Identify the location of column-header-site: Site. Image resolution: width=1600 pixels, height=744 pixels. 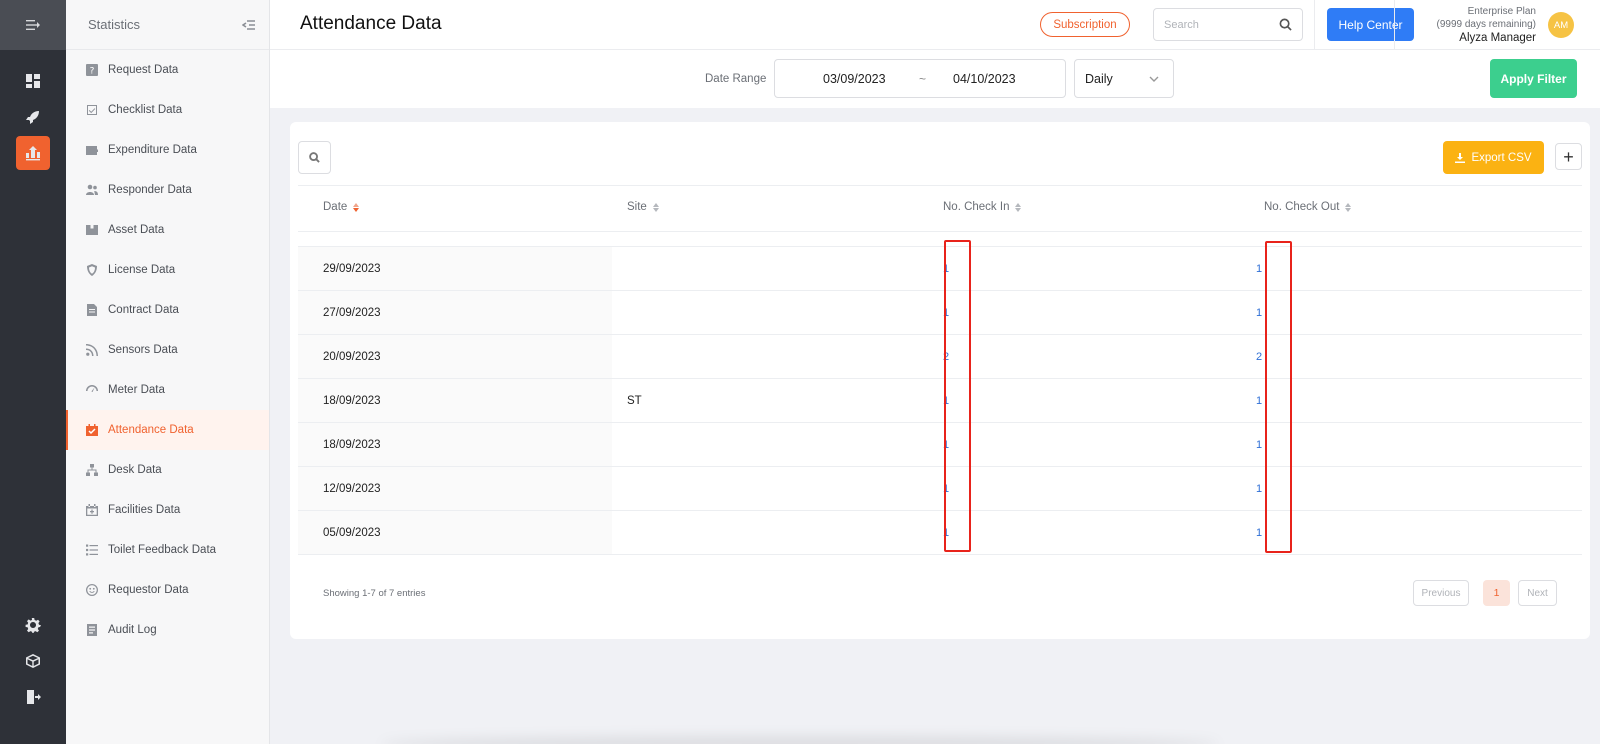
(643, 207).